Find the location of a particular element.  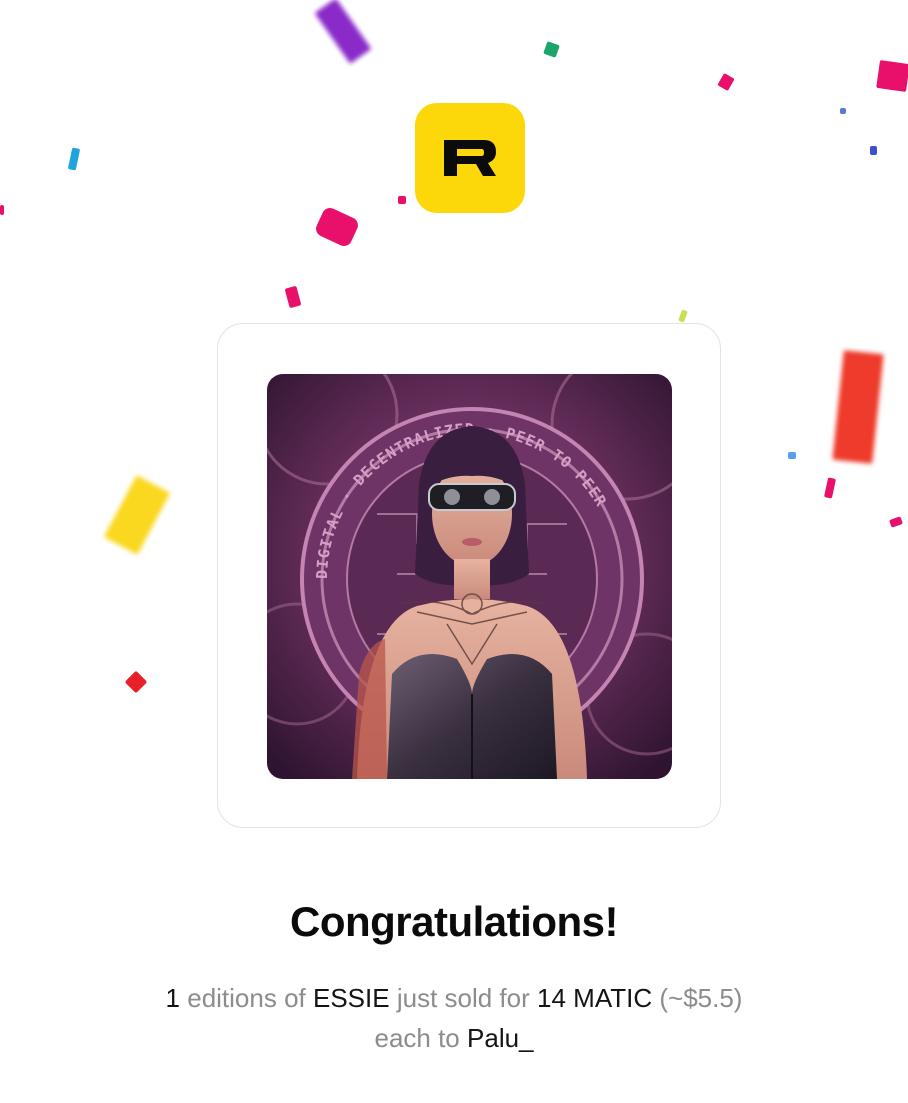

each-to-label: each to is located at coordinates (417, 1038).